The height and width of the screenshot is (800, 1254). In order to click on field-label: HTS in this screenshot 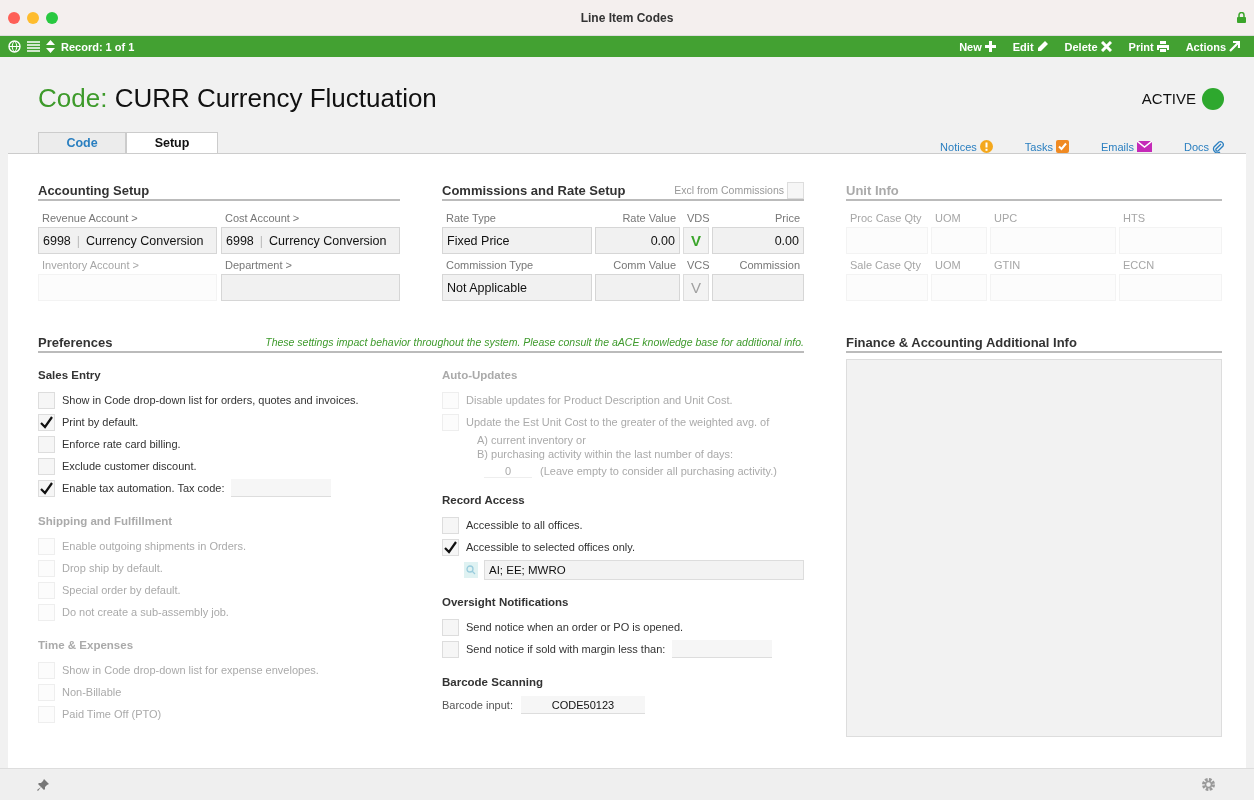, I will do `click(1134, 218)`.